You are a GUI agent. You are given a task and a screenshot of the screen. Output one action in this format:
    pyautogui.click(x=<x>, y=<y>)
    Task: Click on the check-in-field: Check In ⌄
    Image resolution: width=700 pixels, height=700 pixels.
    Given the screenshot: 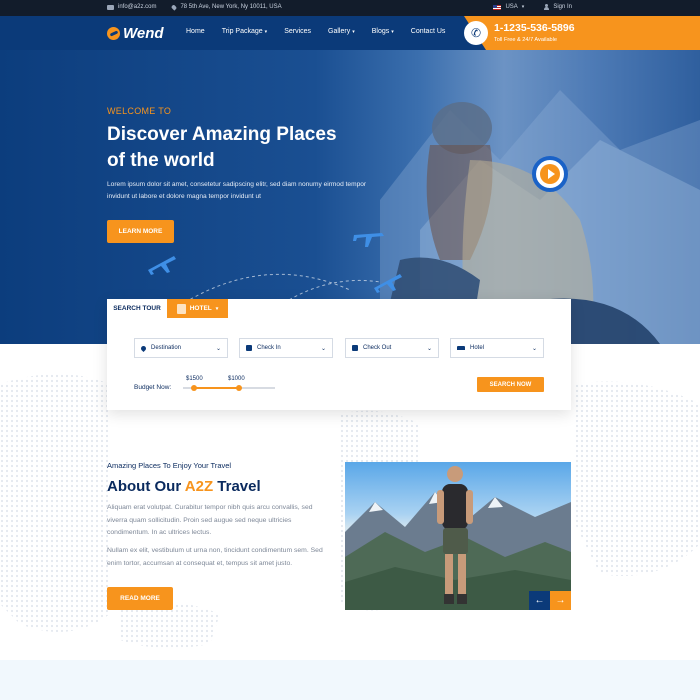 What is the action you would take?
    pyautogui.click(x=286, y=348)
    